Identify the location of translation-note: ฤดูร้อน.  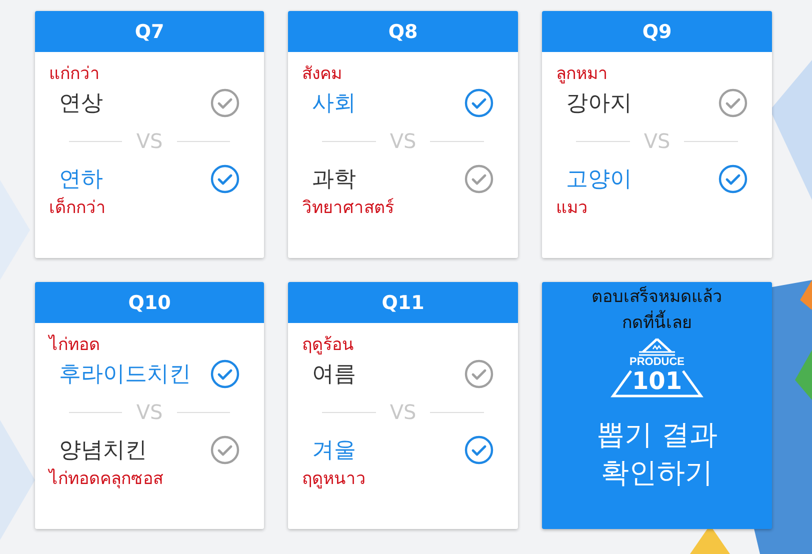
(328, 345).